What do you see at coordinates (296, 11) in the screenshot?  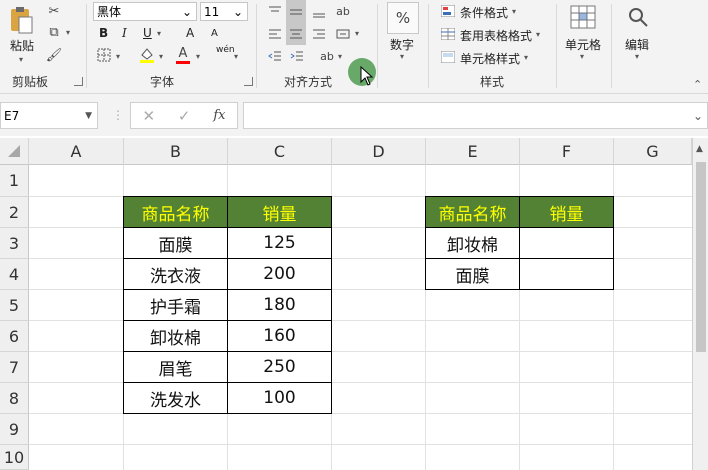 I see `align-middle-icon` at bounding box center [296, 11].